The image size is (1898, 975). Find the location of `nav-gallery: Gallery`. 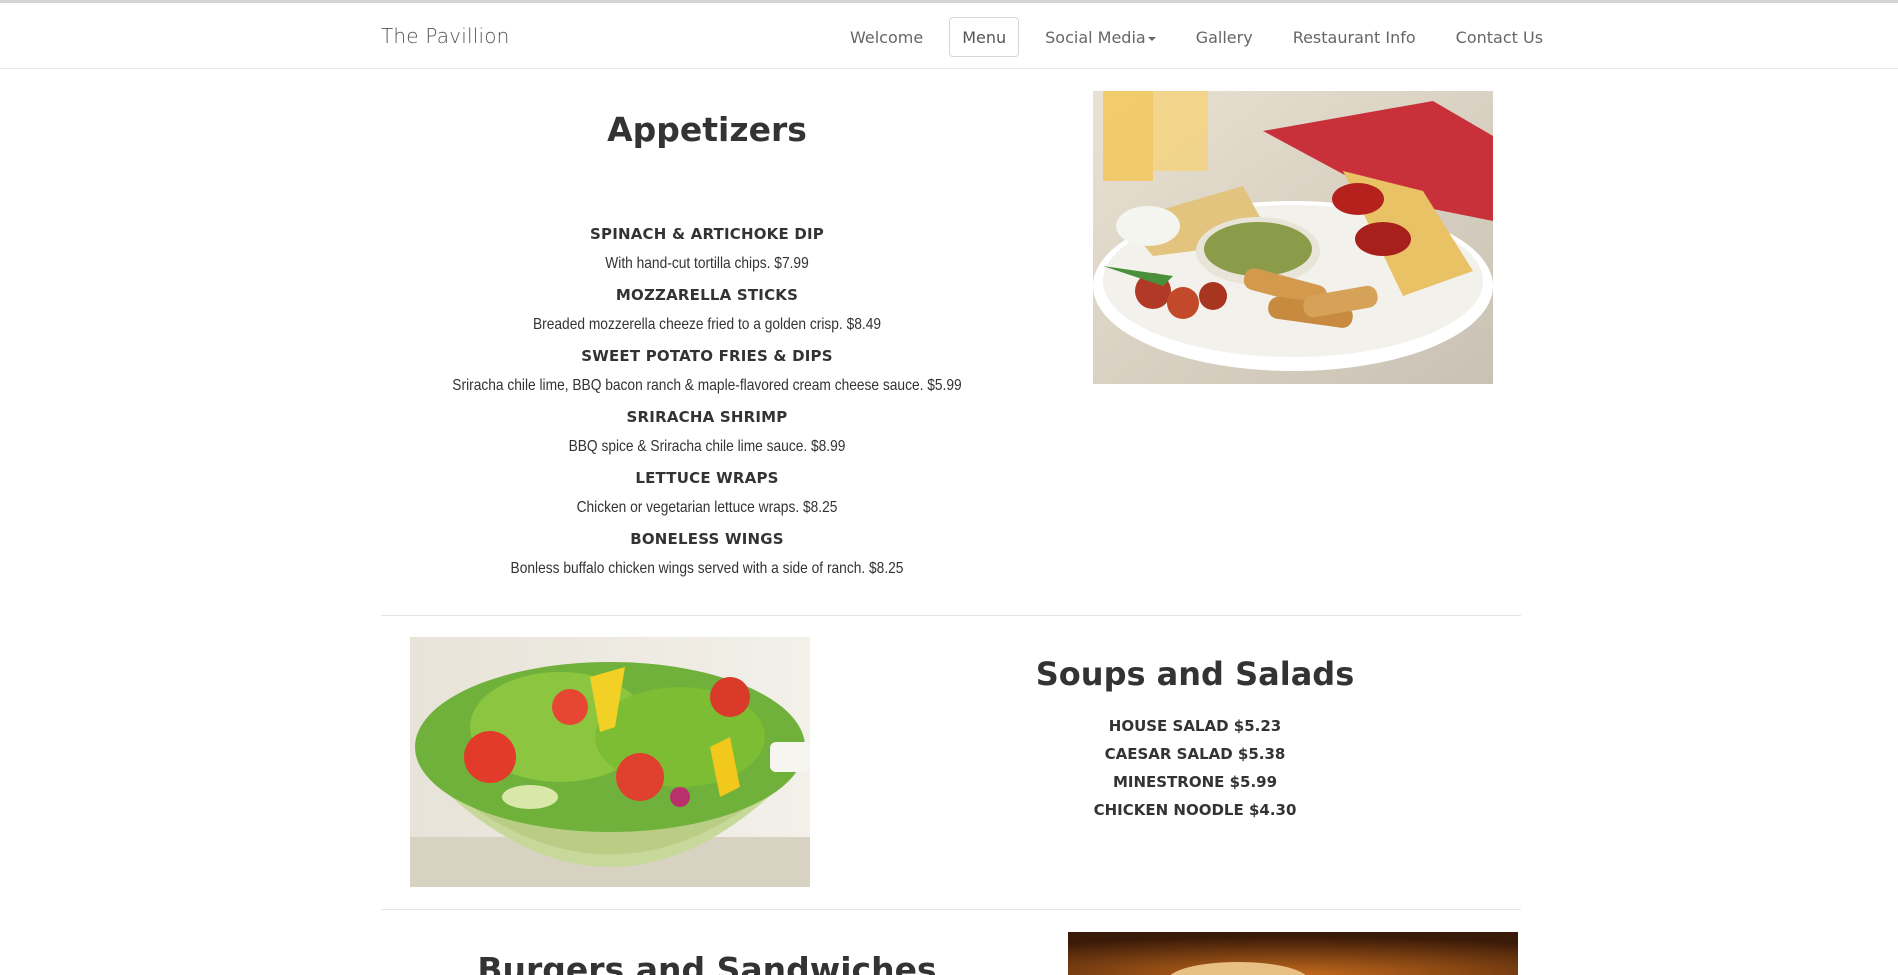

nav-gallery: Gallery is located at coordinates (1224, 37).